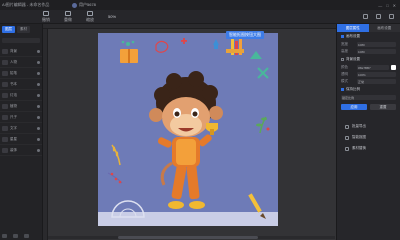  What do you see at coordinates (23, 29) in the screenshot?
I see `tab-assets: 素材` at bounding box center [23, 29].